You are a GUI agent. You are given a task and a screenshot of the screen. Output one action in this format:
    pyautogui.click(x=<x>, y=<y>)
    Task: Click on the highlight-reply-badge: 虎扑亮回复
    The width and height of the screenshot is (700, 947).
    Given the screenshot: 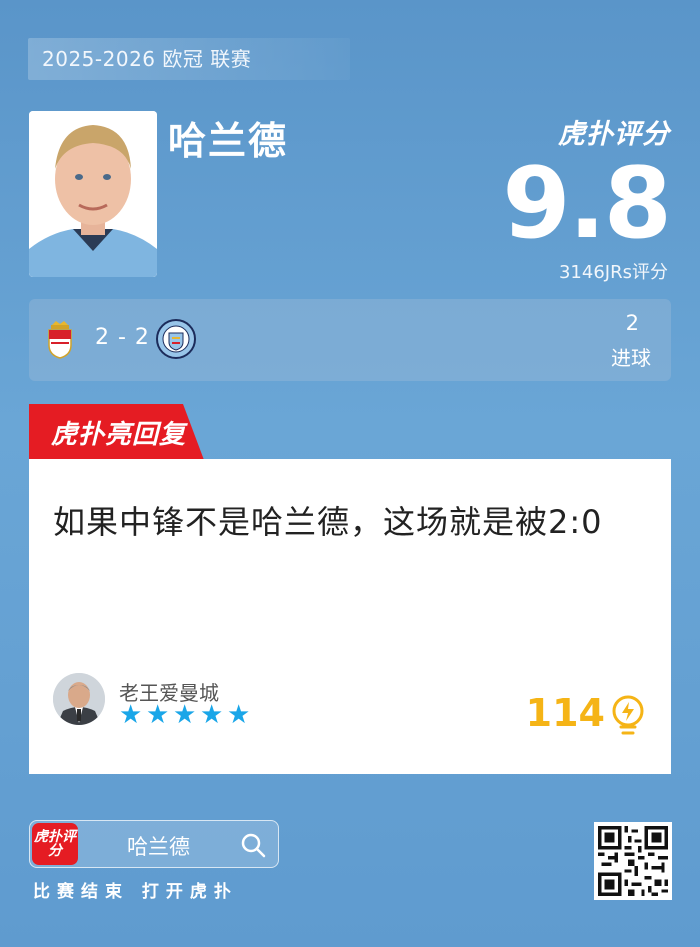 What is the action you would take?
    pyautogui.click(x=116, y=432)
    